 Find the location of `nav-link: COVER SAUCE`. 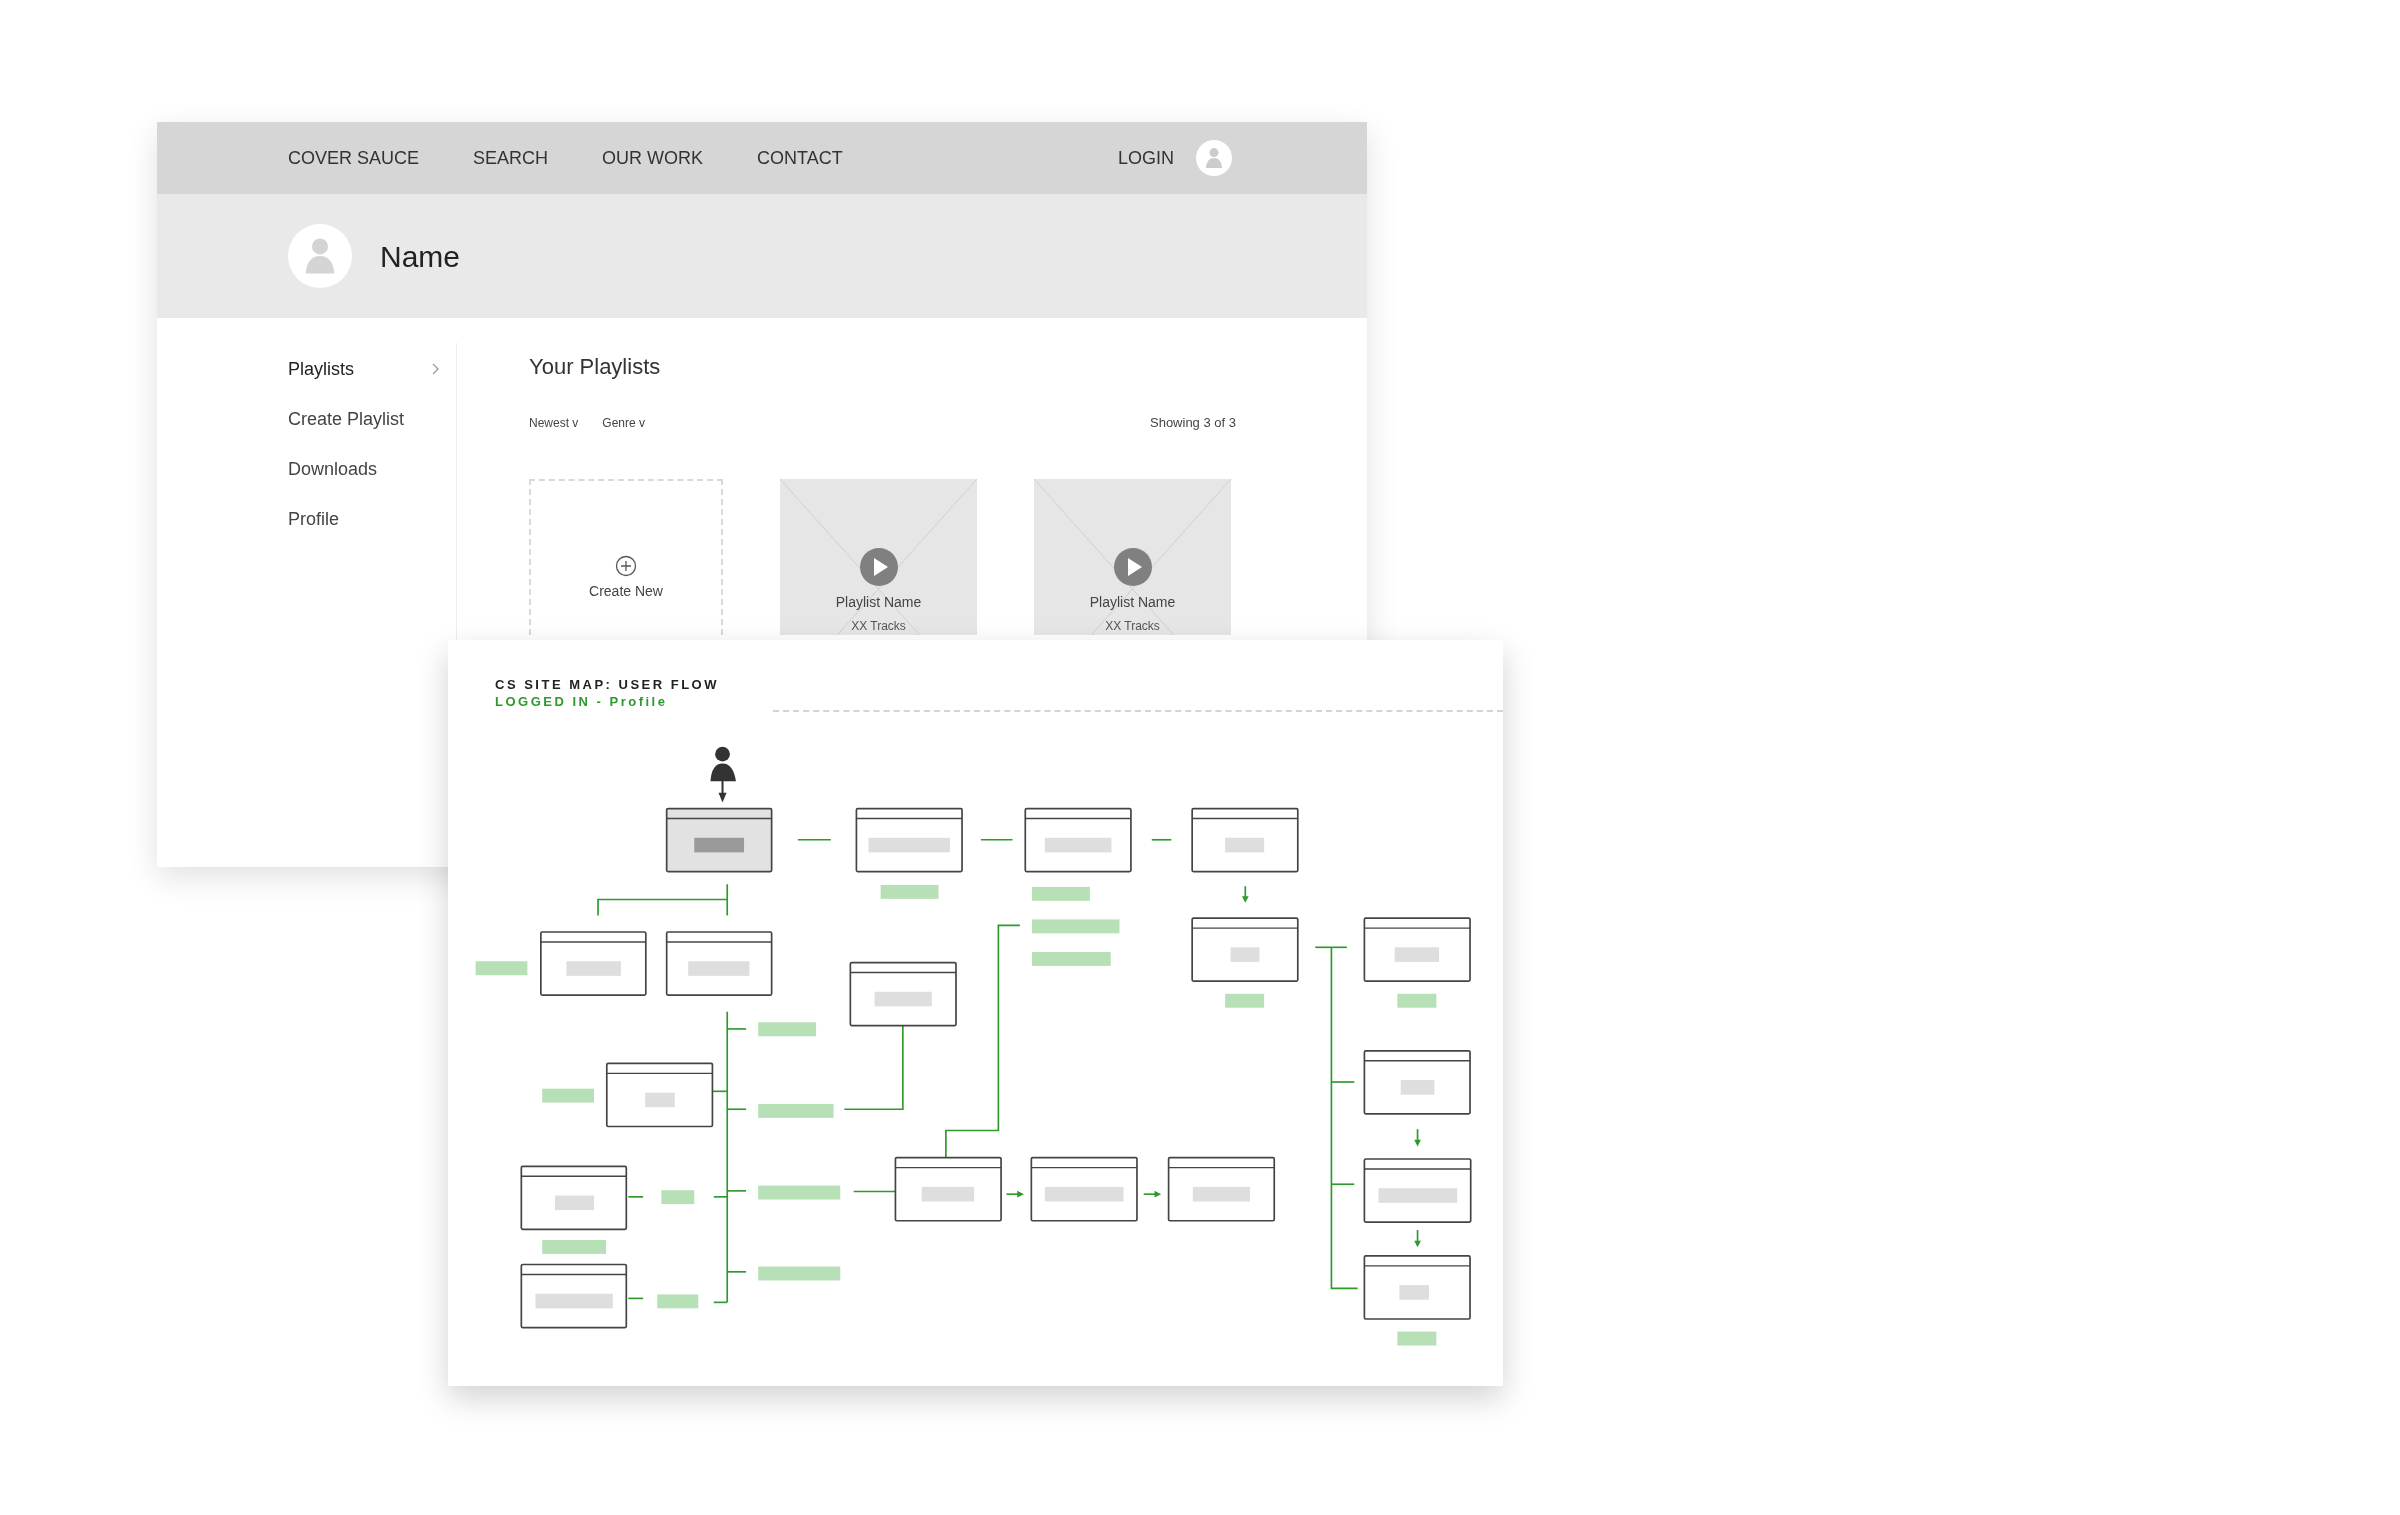

nav-link: COVER SAUCE is located at coordinates (354, 158).